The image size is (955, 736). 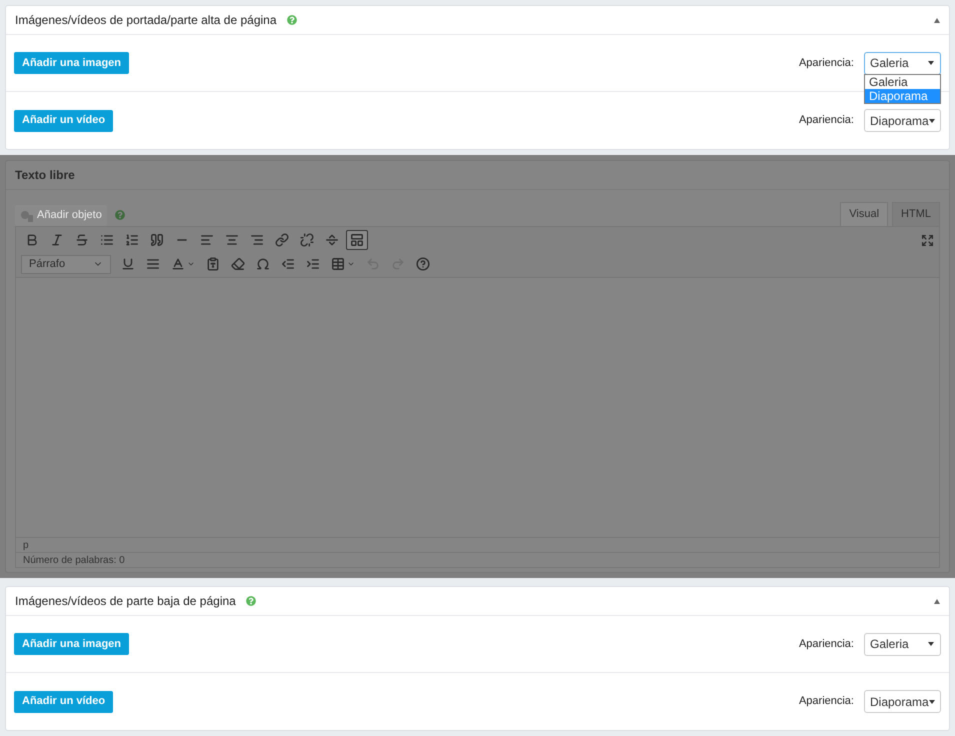 I want to click on underline-icon, so click(x=128, y=264).